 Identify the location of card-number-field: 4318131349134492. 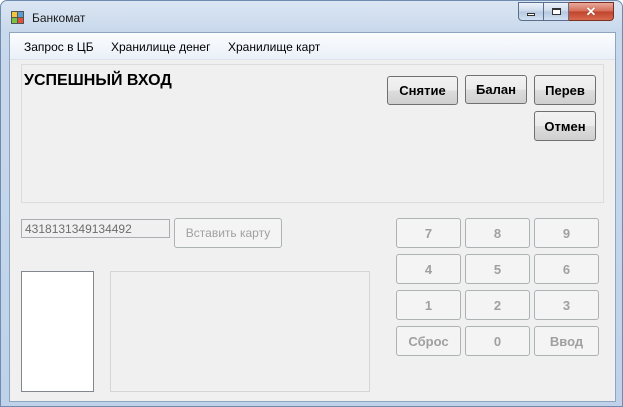
(95, 228).